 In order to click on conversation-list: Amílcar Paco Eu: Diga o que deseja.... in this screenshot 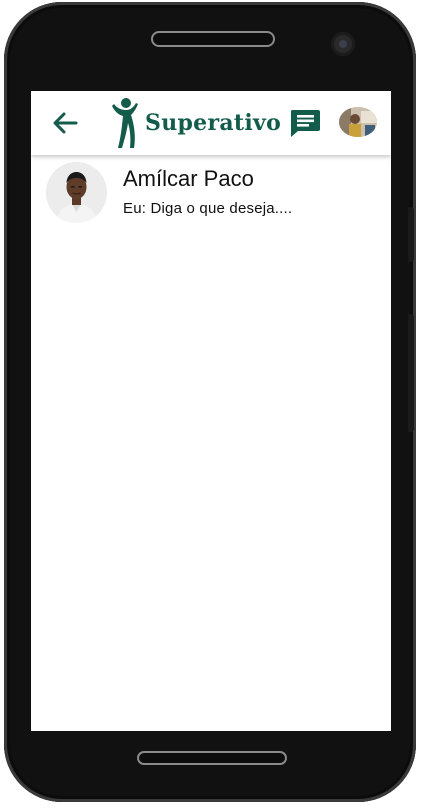, I will do `click(211, 190)`.